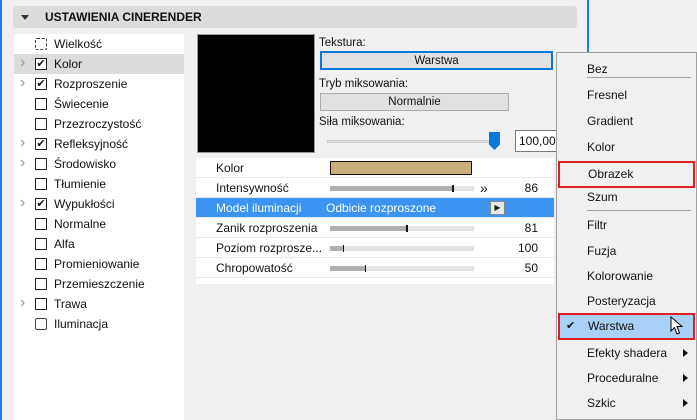 Image resolution: width=697 pixels, height=420 pixels. What do you see at coordinates (295, 17) in the screenshot?
I see `section-header: USTAWIENIA CINERENDER` at bounding box center [295, 17].